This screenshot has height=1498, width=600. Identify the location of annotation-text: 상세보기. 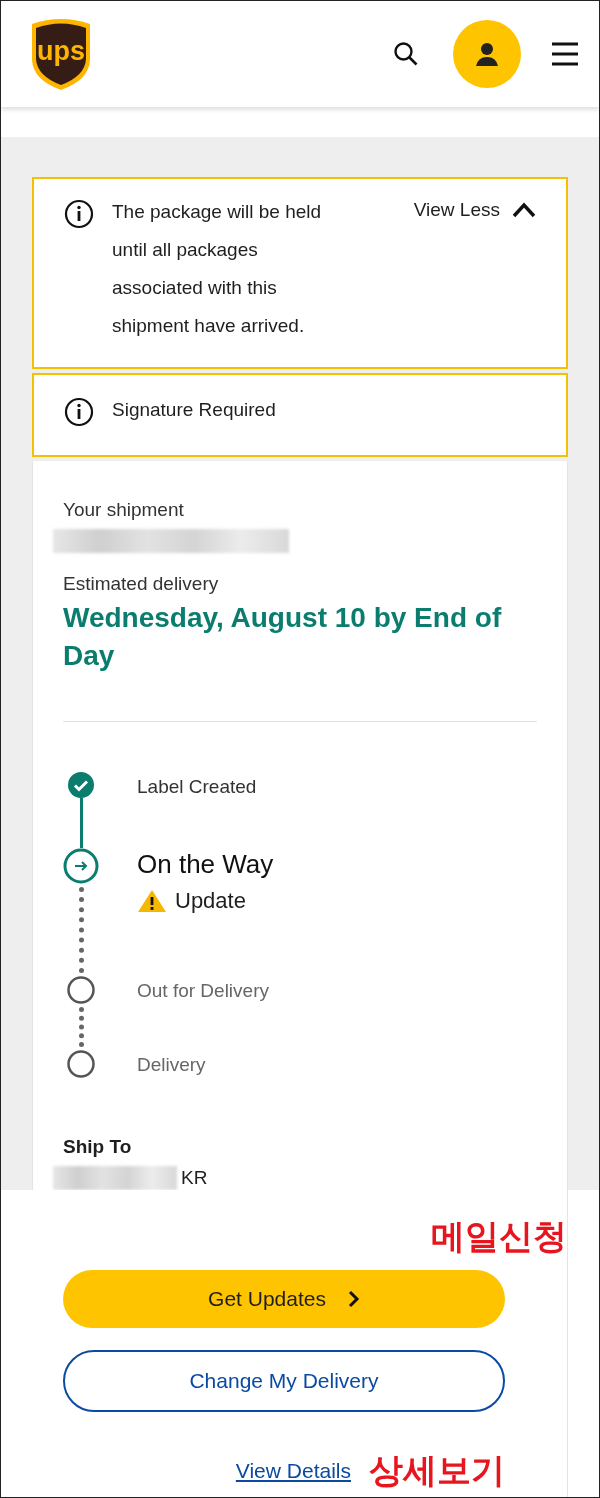
(437, 1470).